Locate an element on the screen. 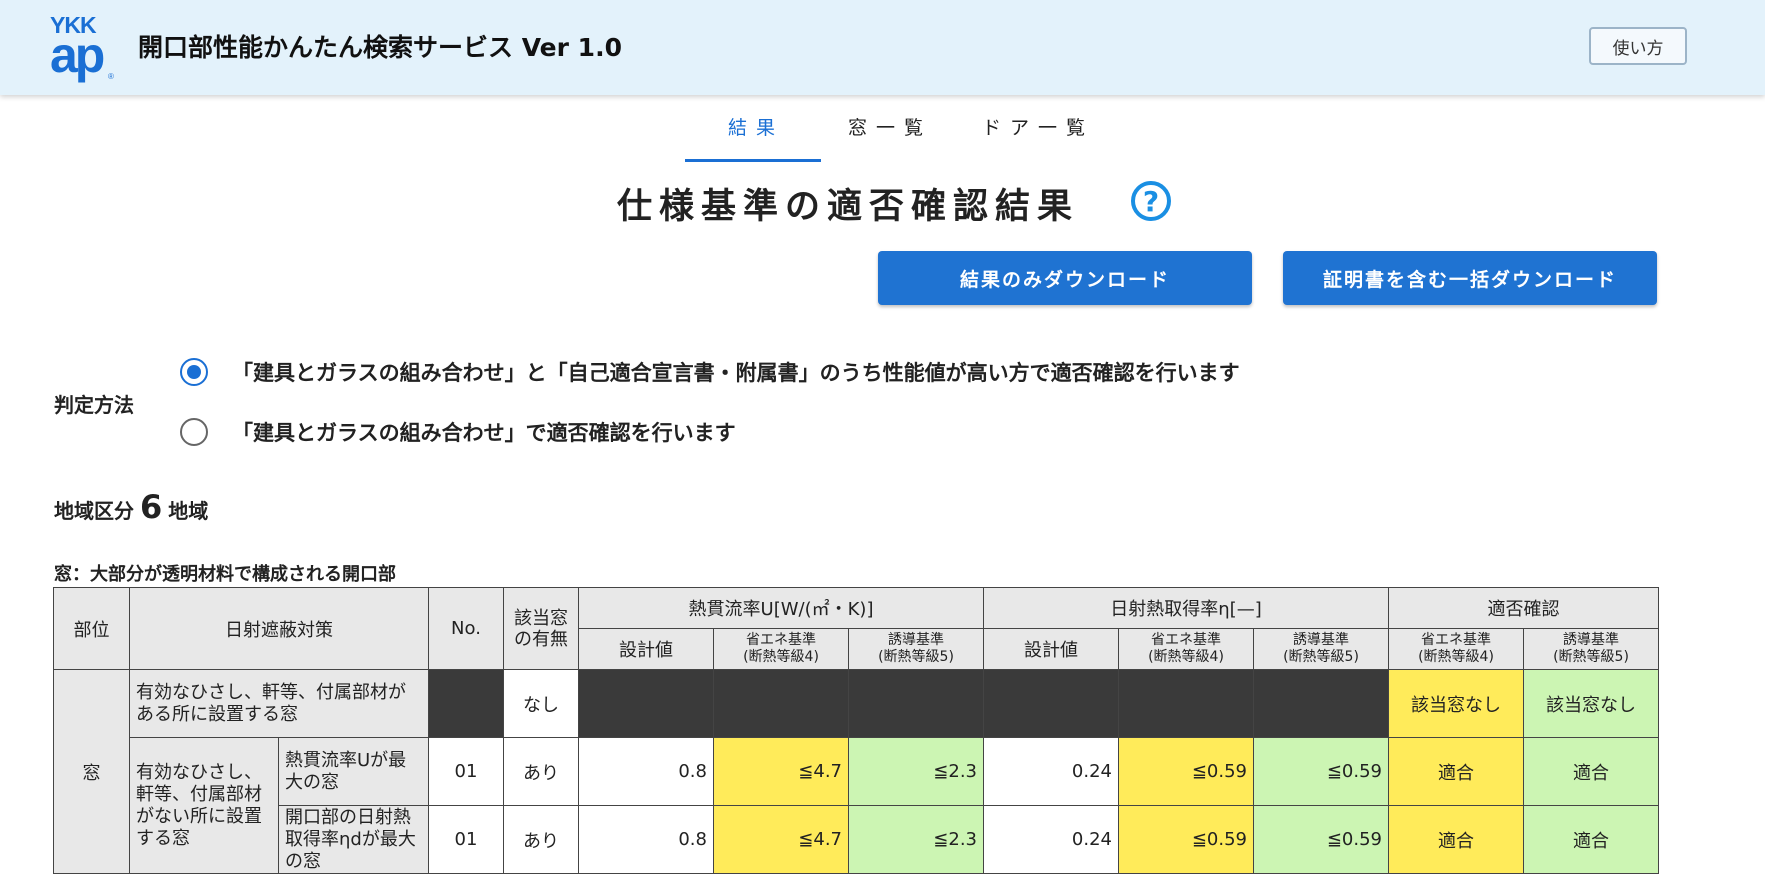 The height and width of the screenshot is (880, 1765). header-u-guide: 誘導基準 (断熱等級5) is located at coordinates (916, 649).